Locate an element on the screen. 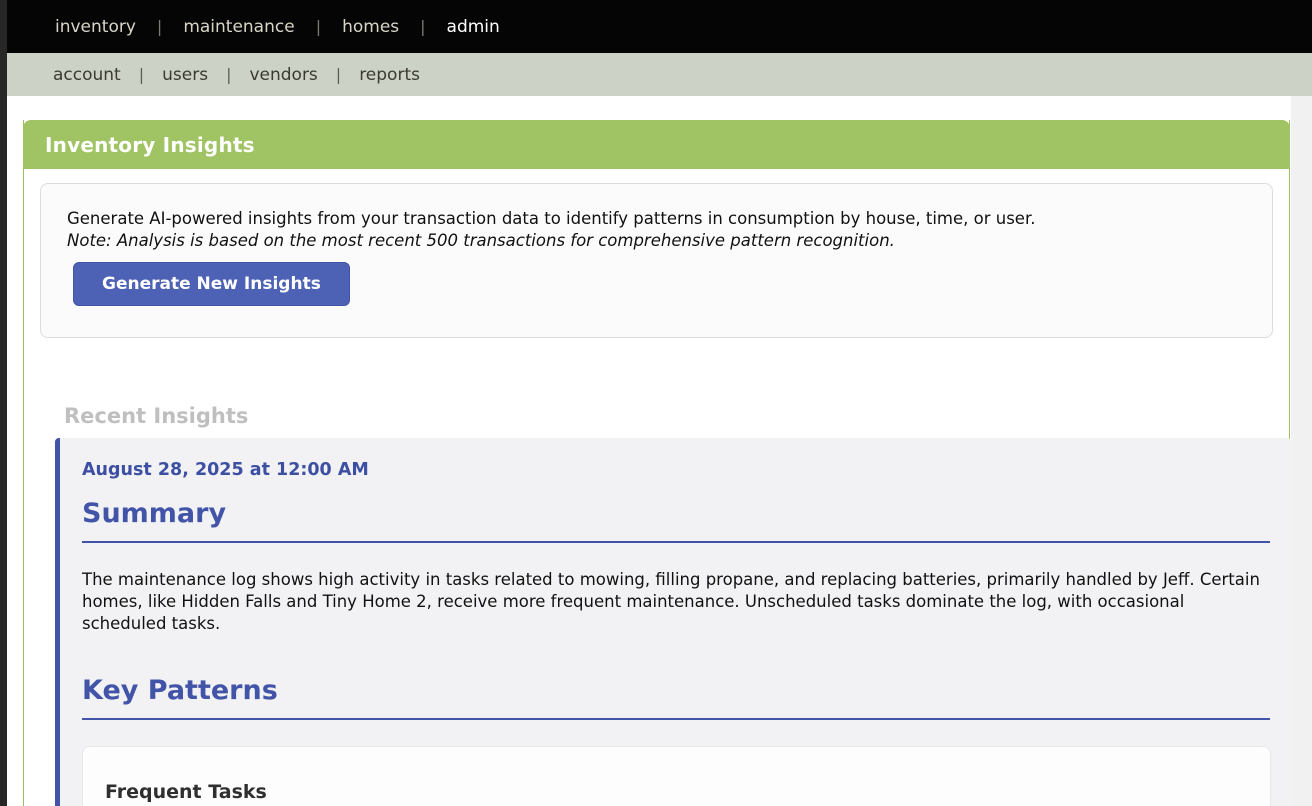 The height and width of the screenshot is (806, 1312). summary-divider is located at coordinates (676, 542).